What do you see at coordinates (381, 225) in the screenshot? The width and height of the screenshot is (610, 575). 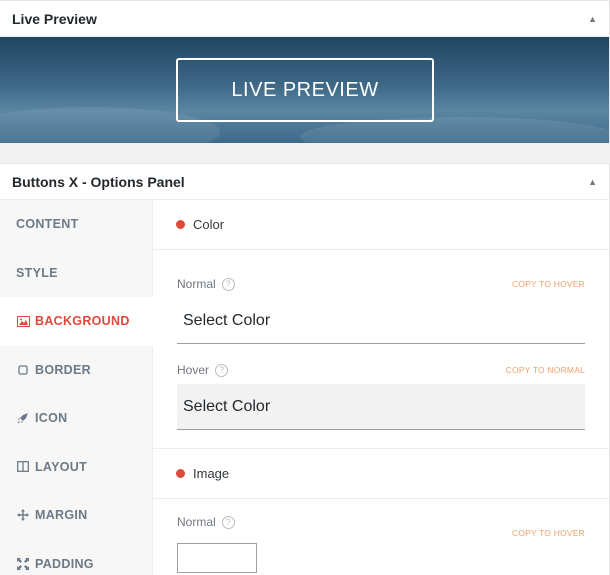 I see `color-section-header: Color` at bounding box center [381, 225].